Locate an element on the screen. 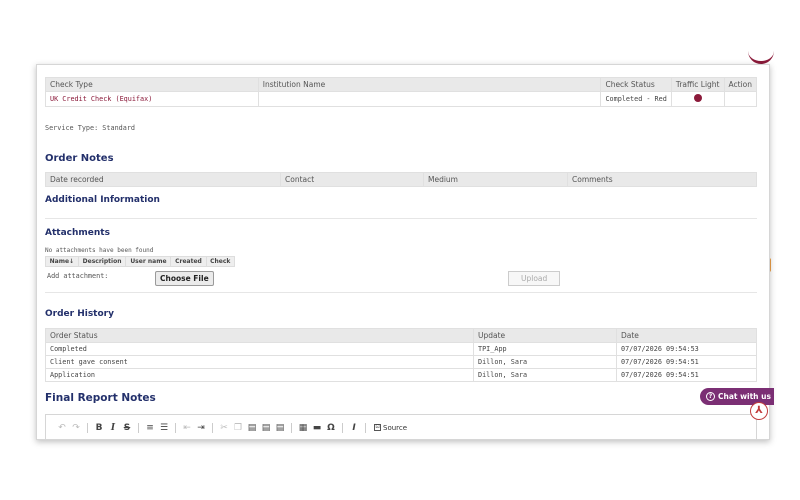 The image size is (800, 500). additional-info-title: Additional Information is located at coordinates (102, 200).